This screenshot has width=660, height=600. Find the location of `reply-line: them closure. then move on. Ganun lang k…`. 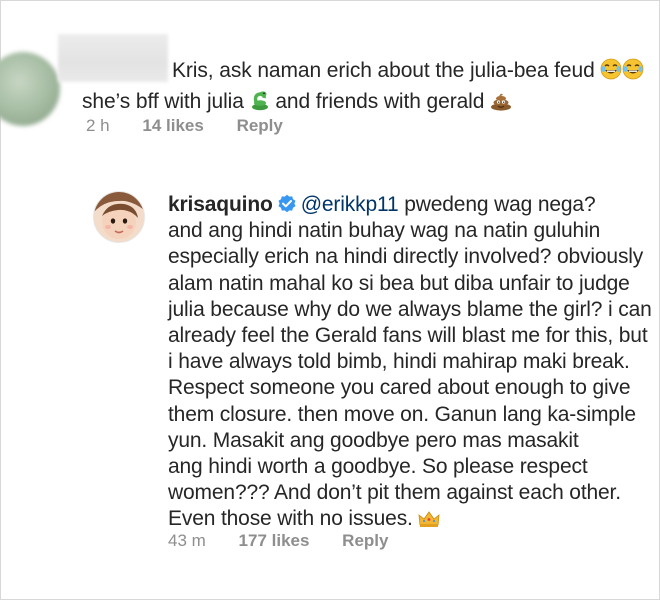

reply-line: them closure. then move on. Ganun lang k… is located at coordinates (402, 414).